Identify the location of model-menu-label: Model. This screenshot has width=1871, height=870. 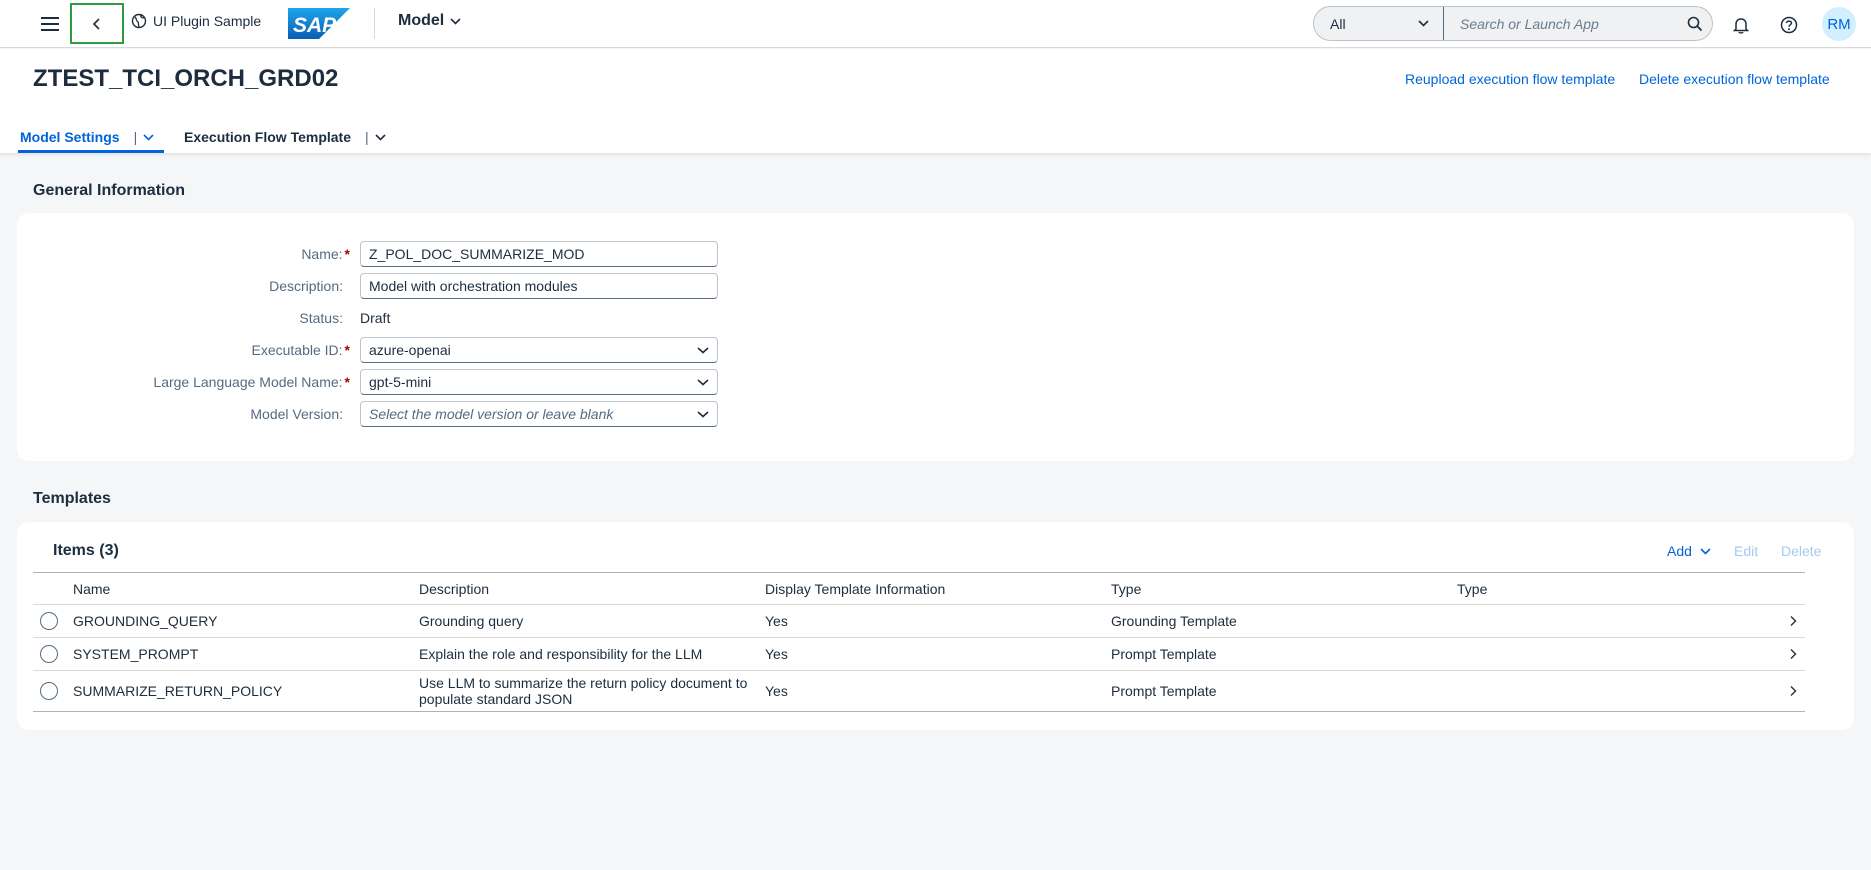
(421, 20).